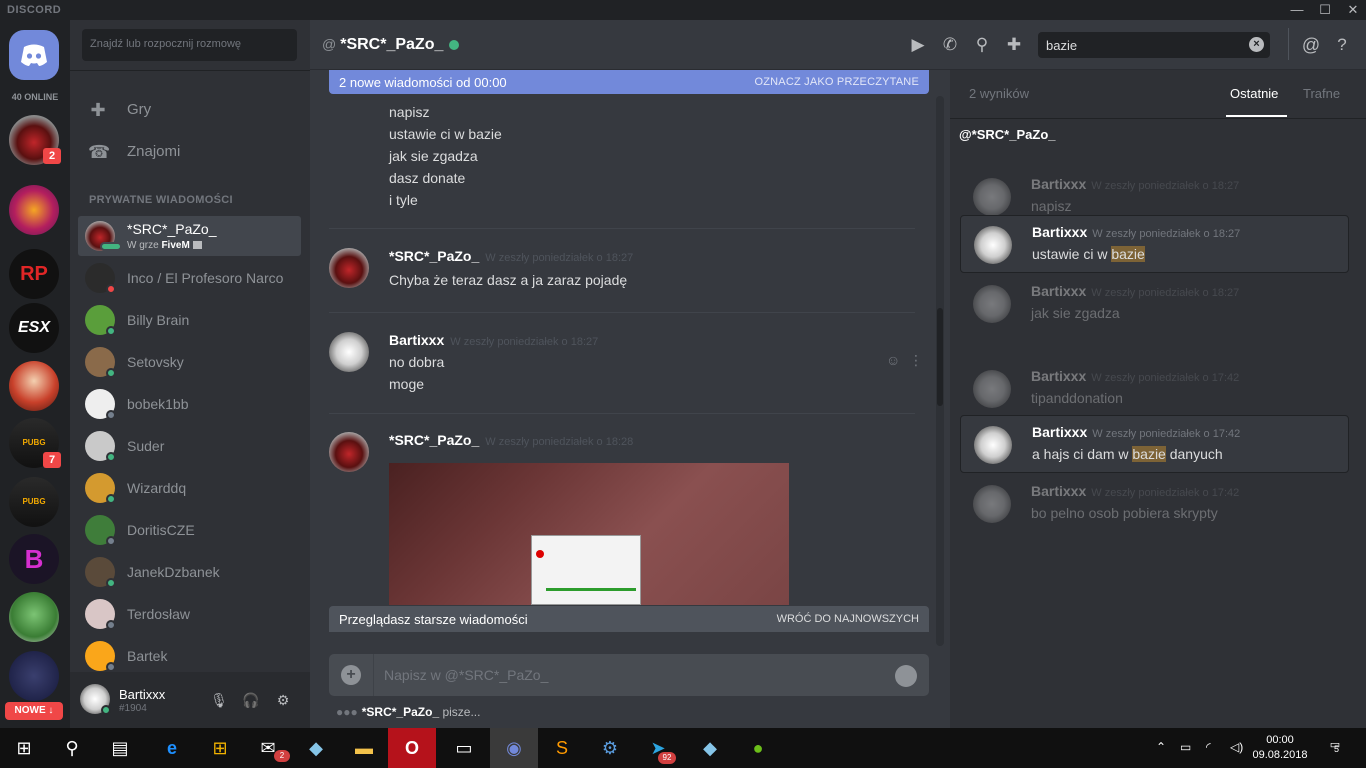 This screenshot has width=1366, height=768. Describe the element at coordinates (189, 320) in the screenshot. I see `dm-item: Billy Brain` at that location.